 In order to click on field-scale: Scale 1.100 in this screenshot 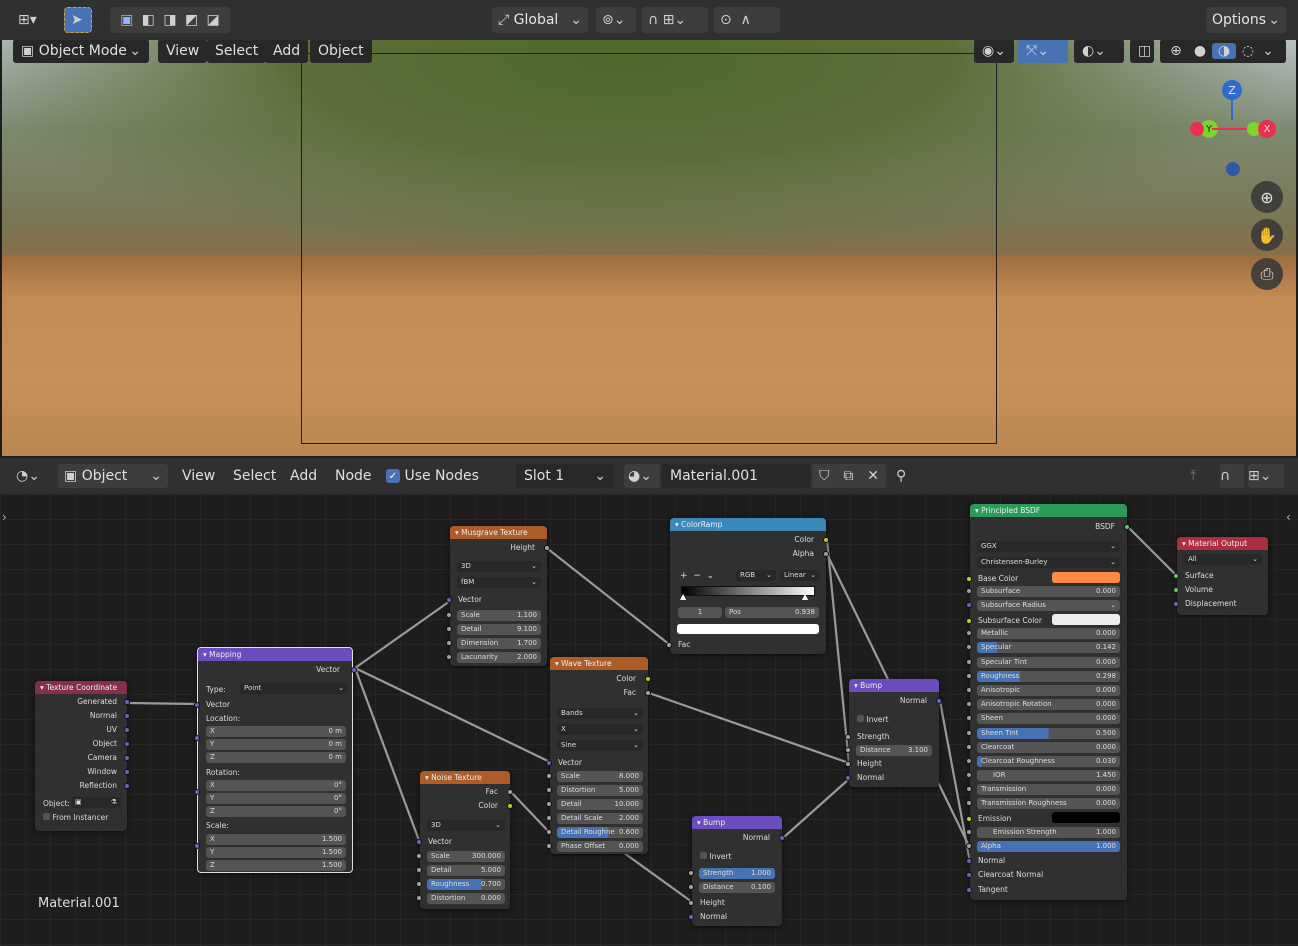, I will do `click(499, 615)`.